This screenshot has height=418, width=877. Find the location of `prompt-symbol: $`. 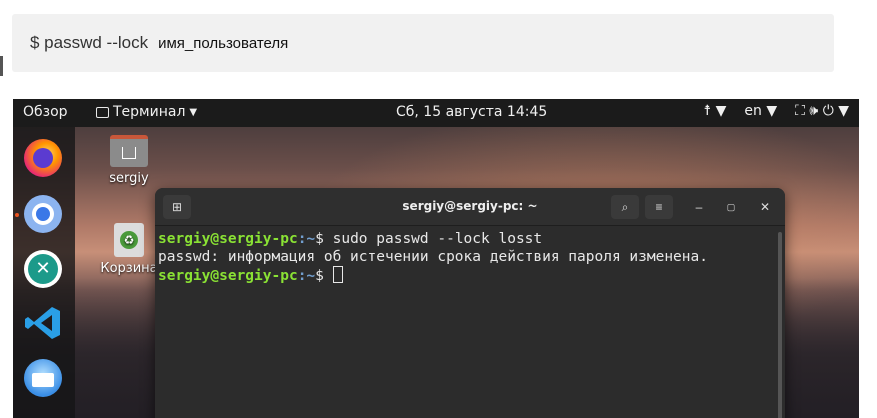

prompt-symbol: $ is located at coordinates (324, 276).